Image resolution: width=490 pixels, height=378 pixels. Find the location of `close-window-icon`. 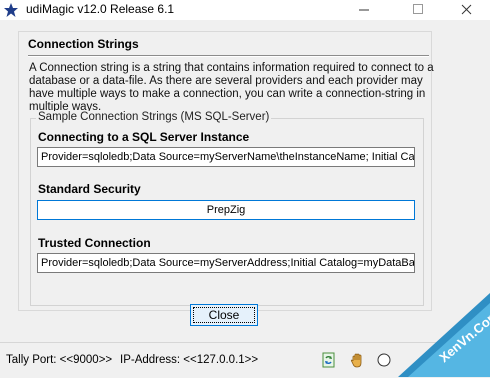

close-window-icon is located at coordinates (467, 10).